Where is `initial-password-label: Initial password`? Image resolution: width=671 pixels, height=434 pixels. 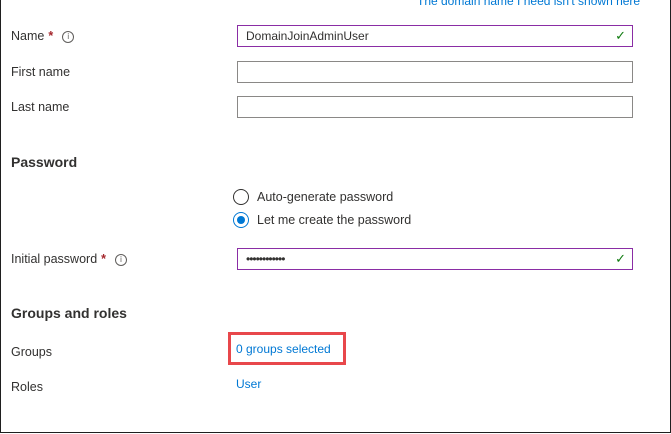 initial-password-label: Initial password is located at coordinates (54, 259).